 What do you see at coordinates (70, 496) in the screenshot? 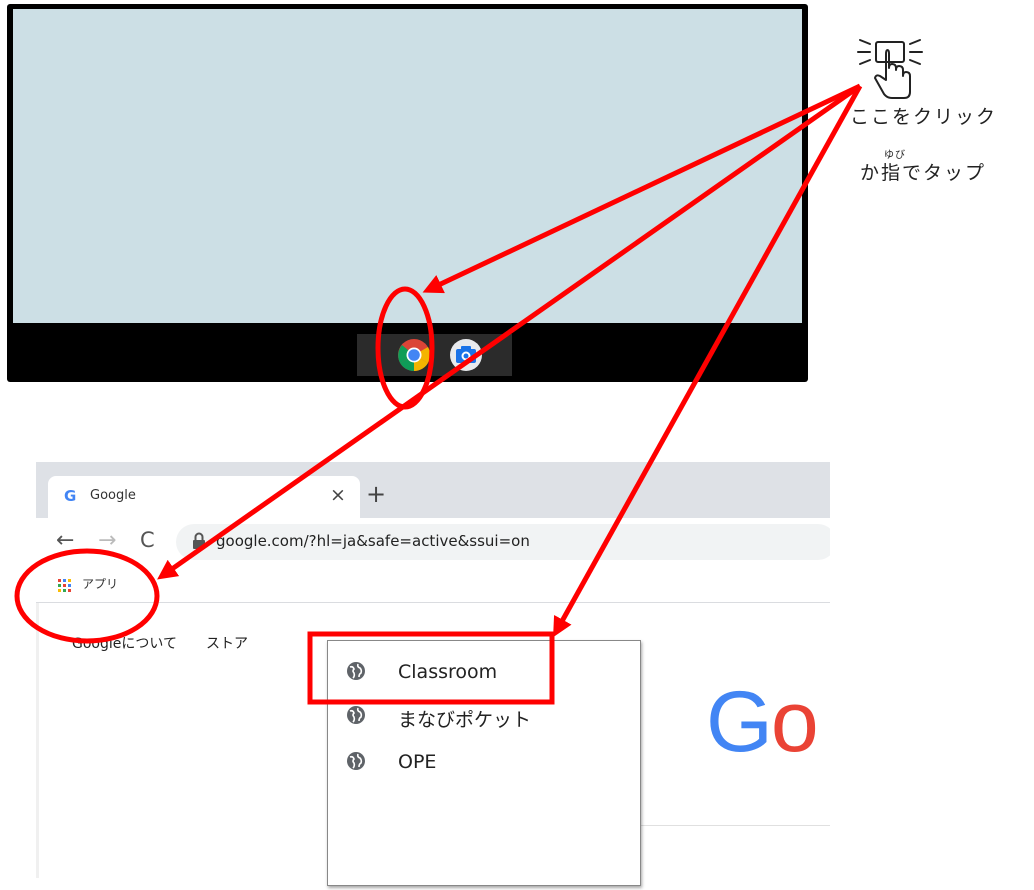
I see `google-favicon-icon: G` at bounding box center [70, 496].